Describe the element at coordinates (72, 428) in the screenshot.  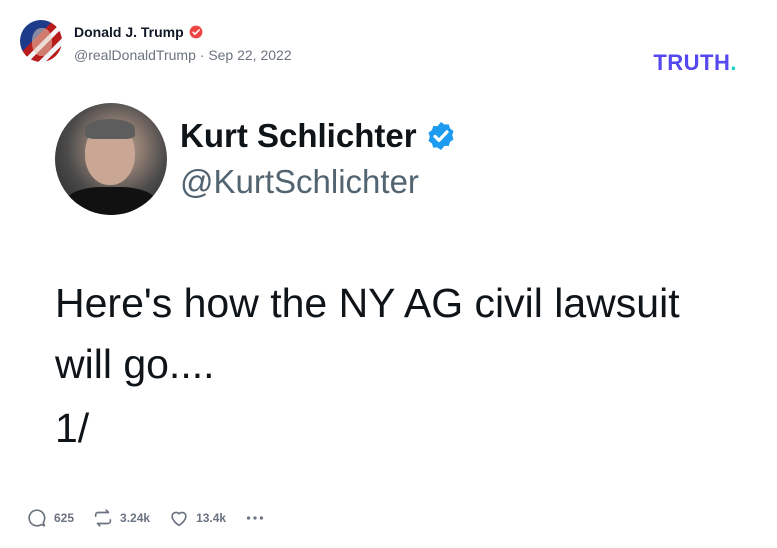
I see `thread-marker: 1/` at that location.